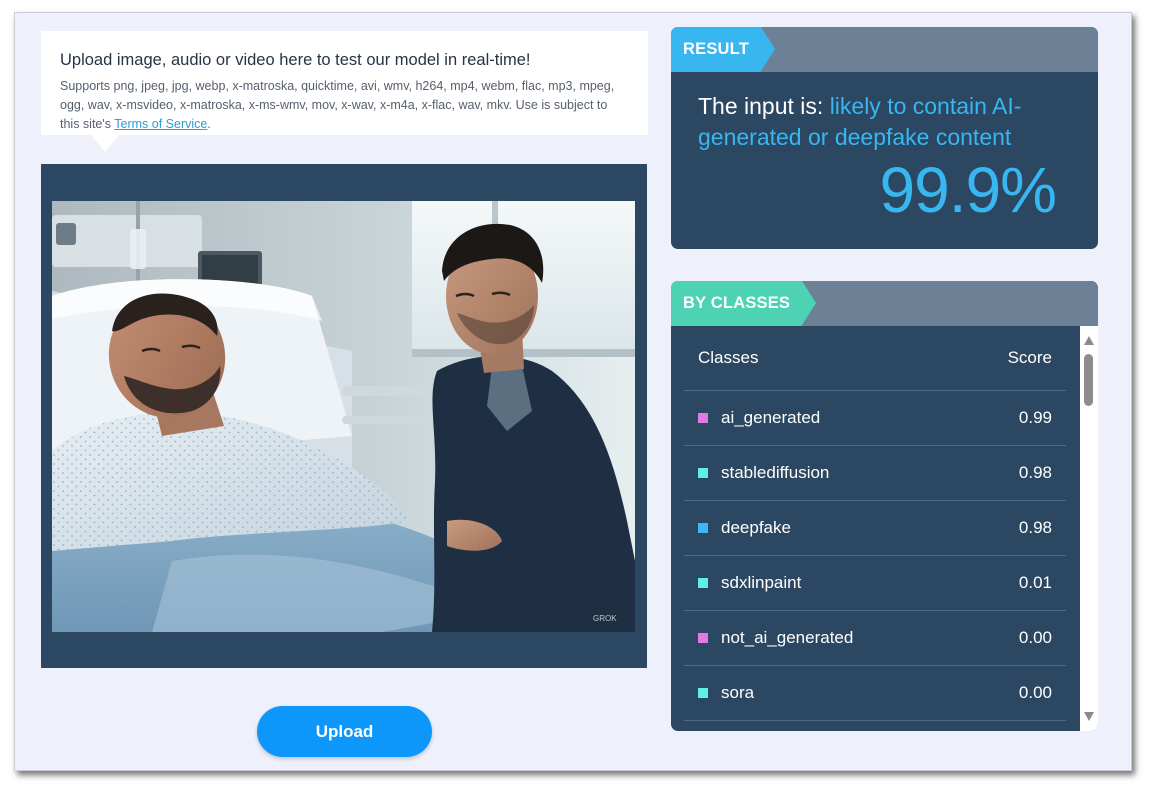 This screenshot has height=788, width=1149. What do you see at coordinates (771, 417) in the screenshot?
I see `class-name: ai_generated` at bounding box center [771, 417].